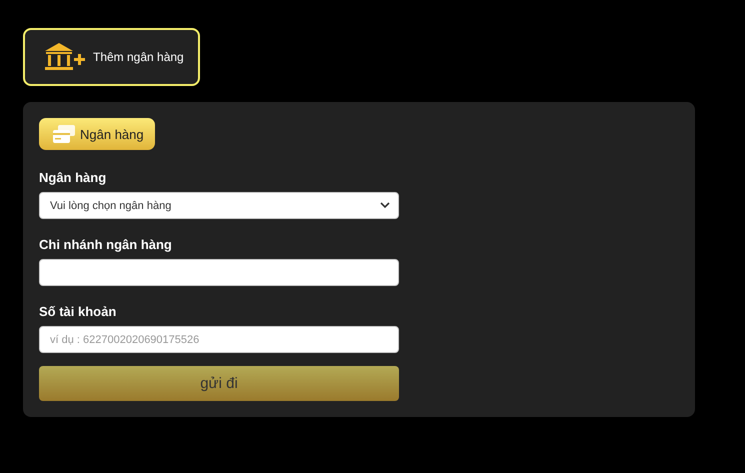  Describe the element at coordinates (78, 312) in the screenshot. I see `field-label: Số tài khoản` at that location.